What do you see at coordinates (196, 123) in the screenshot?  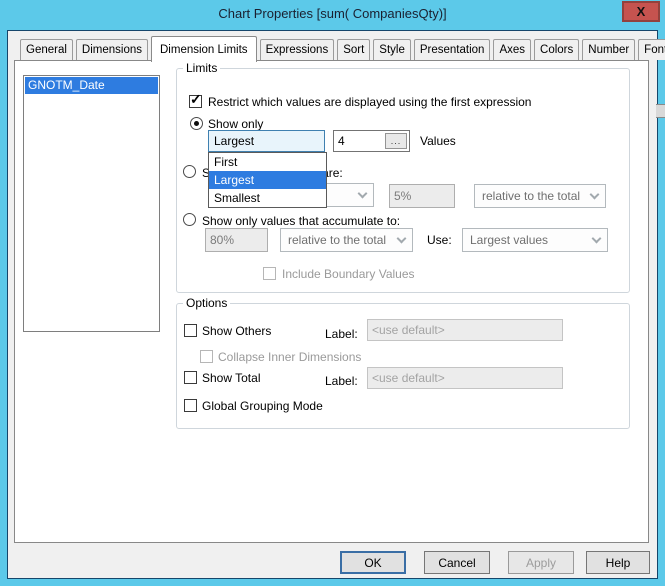 I see `show-only-radio` at bounding box center [196, 123].